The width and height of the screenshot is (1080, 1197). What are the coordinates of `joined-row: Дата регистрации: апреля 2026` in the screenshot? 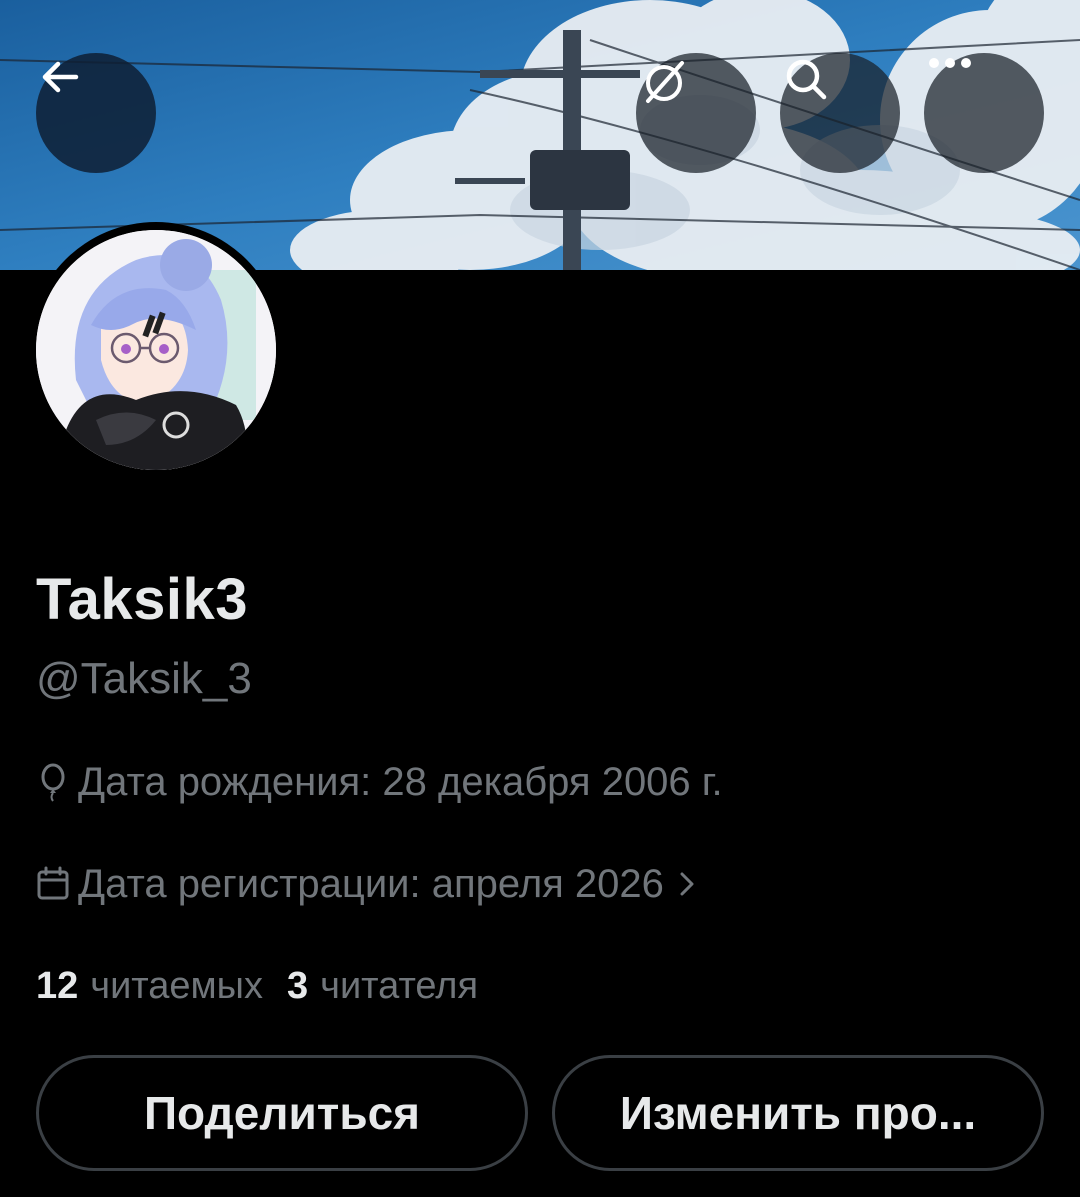 It's located at (370, 884).